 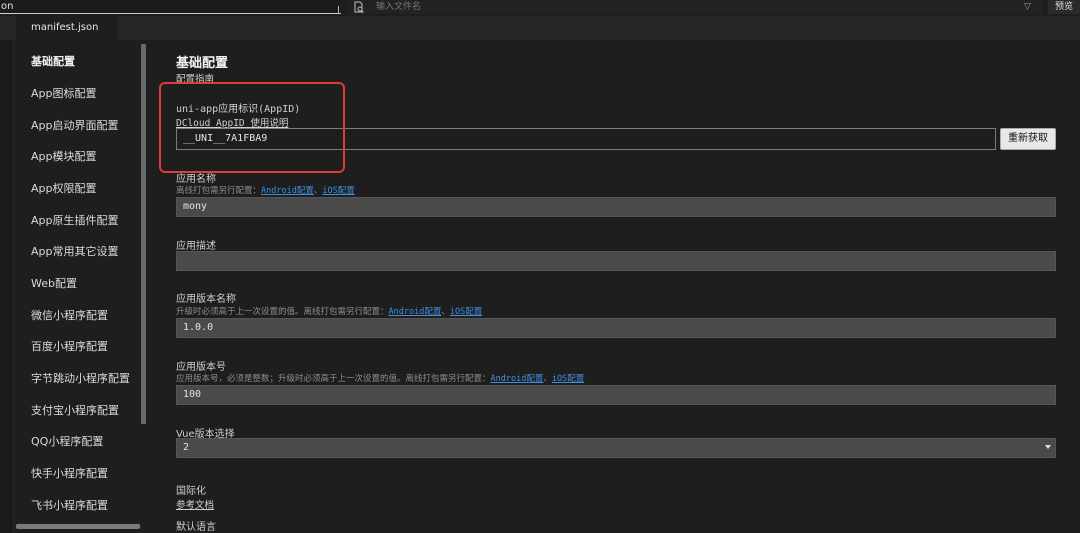 What do you see at coordinates (517, 379) in the screenshot?
I see `version-code-android-link: Android配置` at bounding box center [517, 379].